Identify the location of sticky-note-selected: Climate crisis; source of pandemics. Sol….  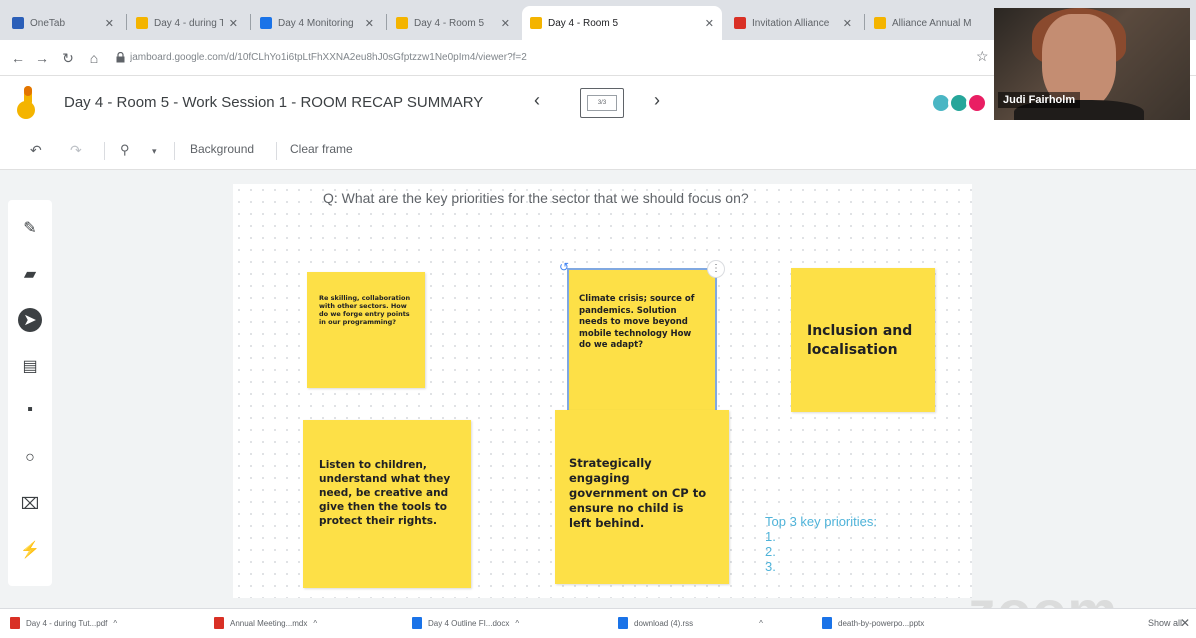
(642, 344).